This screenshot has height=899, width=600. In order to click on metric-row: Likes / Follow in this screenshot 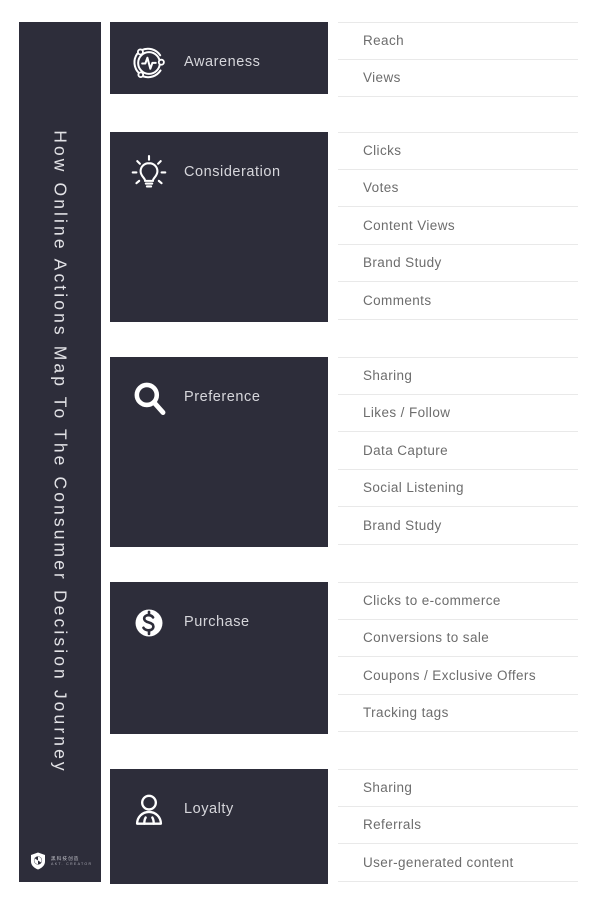, I will do `click(458, 413)`.